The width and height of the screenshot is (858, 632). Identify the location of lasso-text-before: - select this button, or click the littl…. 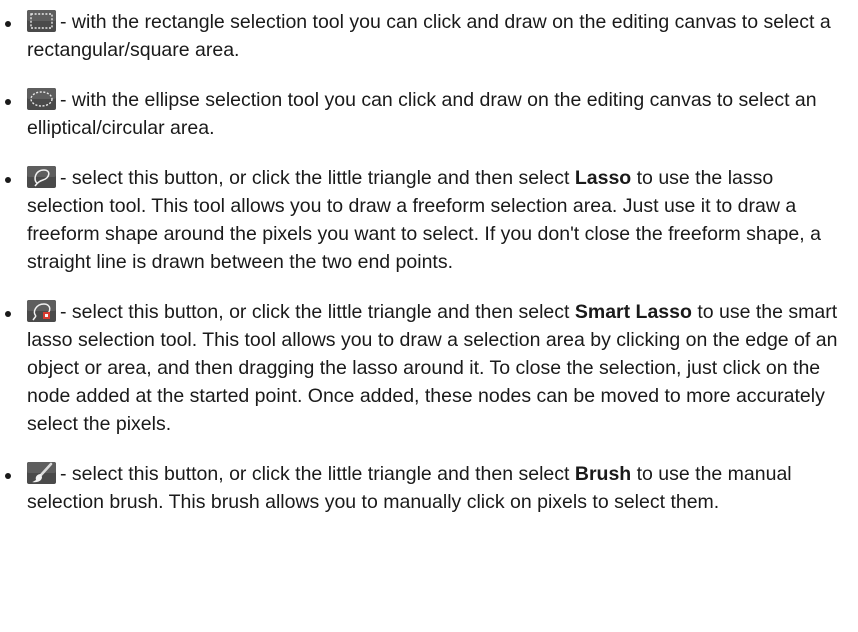
(317, 178).